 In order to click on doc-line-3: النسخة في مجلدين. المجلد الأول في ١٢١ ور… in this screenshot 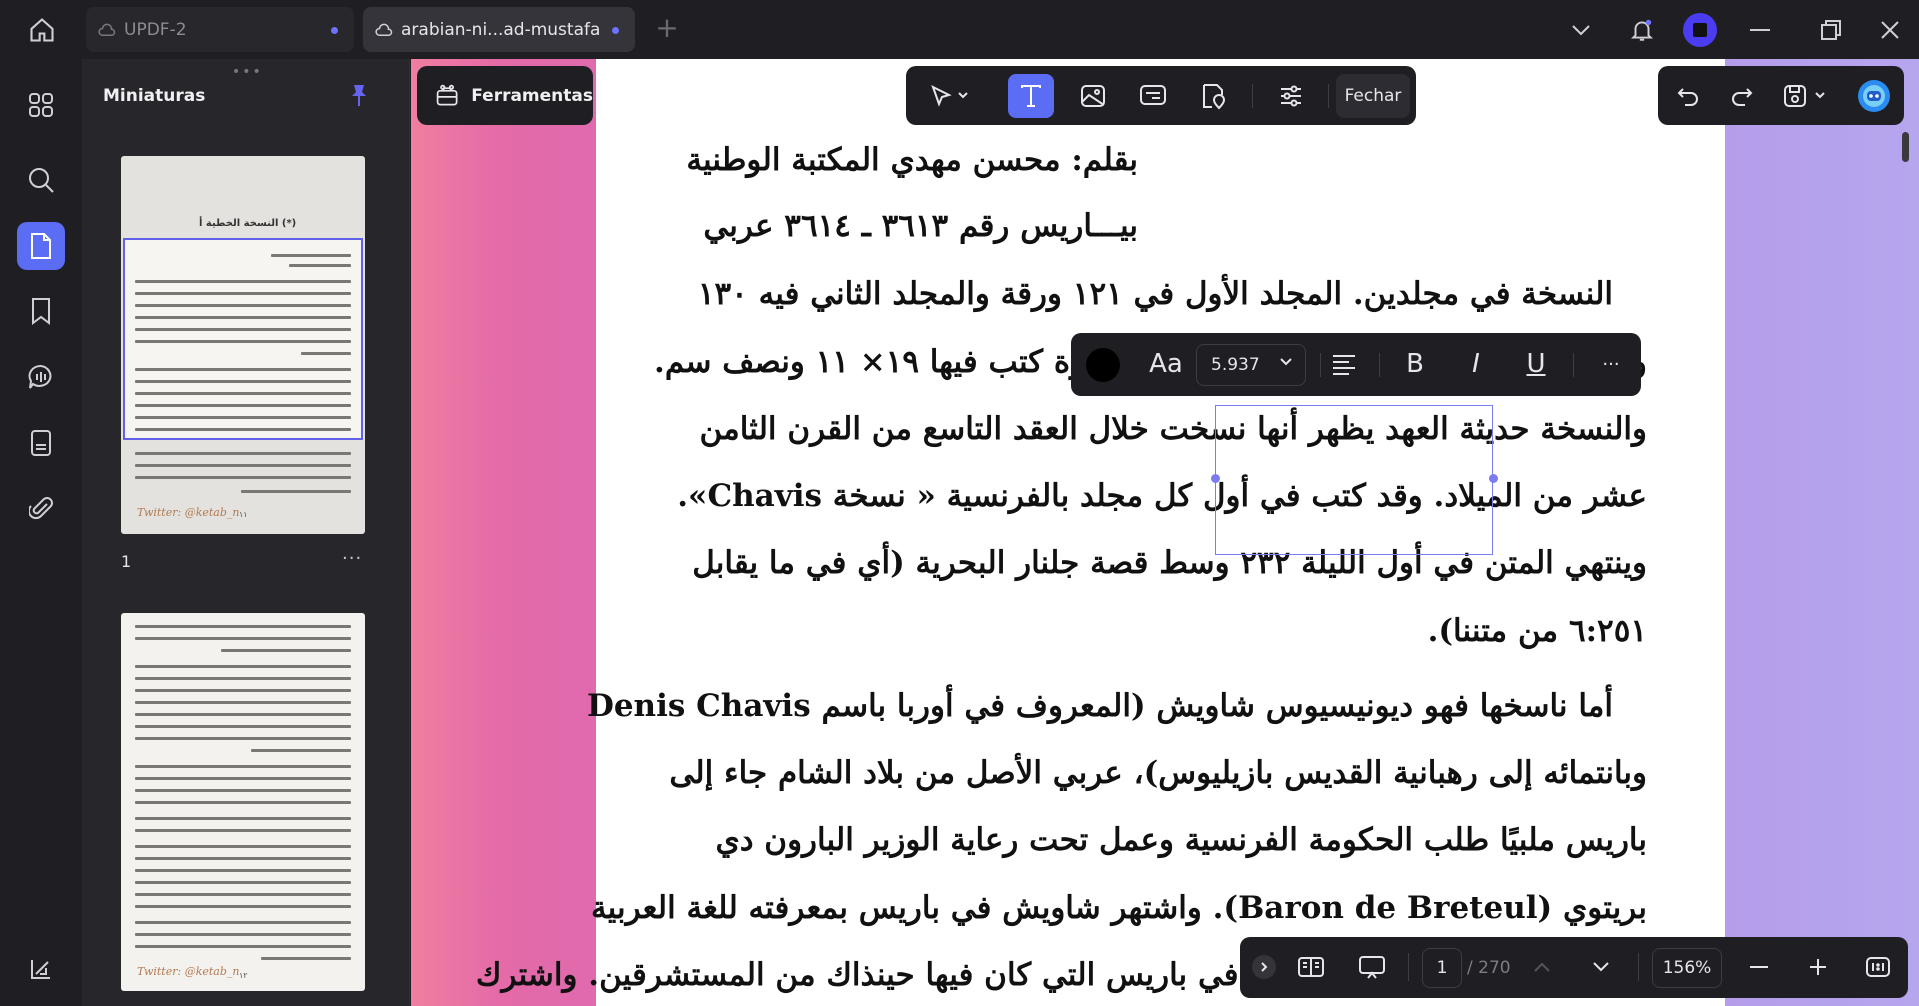, I will do `click(1155, 294)`.